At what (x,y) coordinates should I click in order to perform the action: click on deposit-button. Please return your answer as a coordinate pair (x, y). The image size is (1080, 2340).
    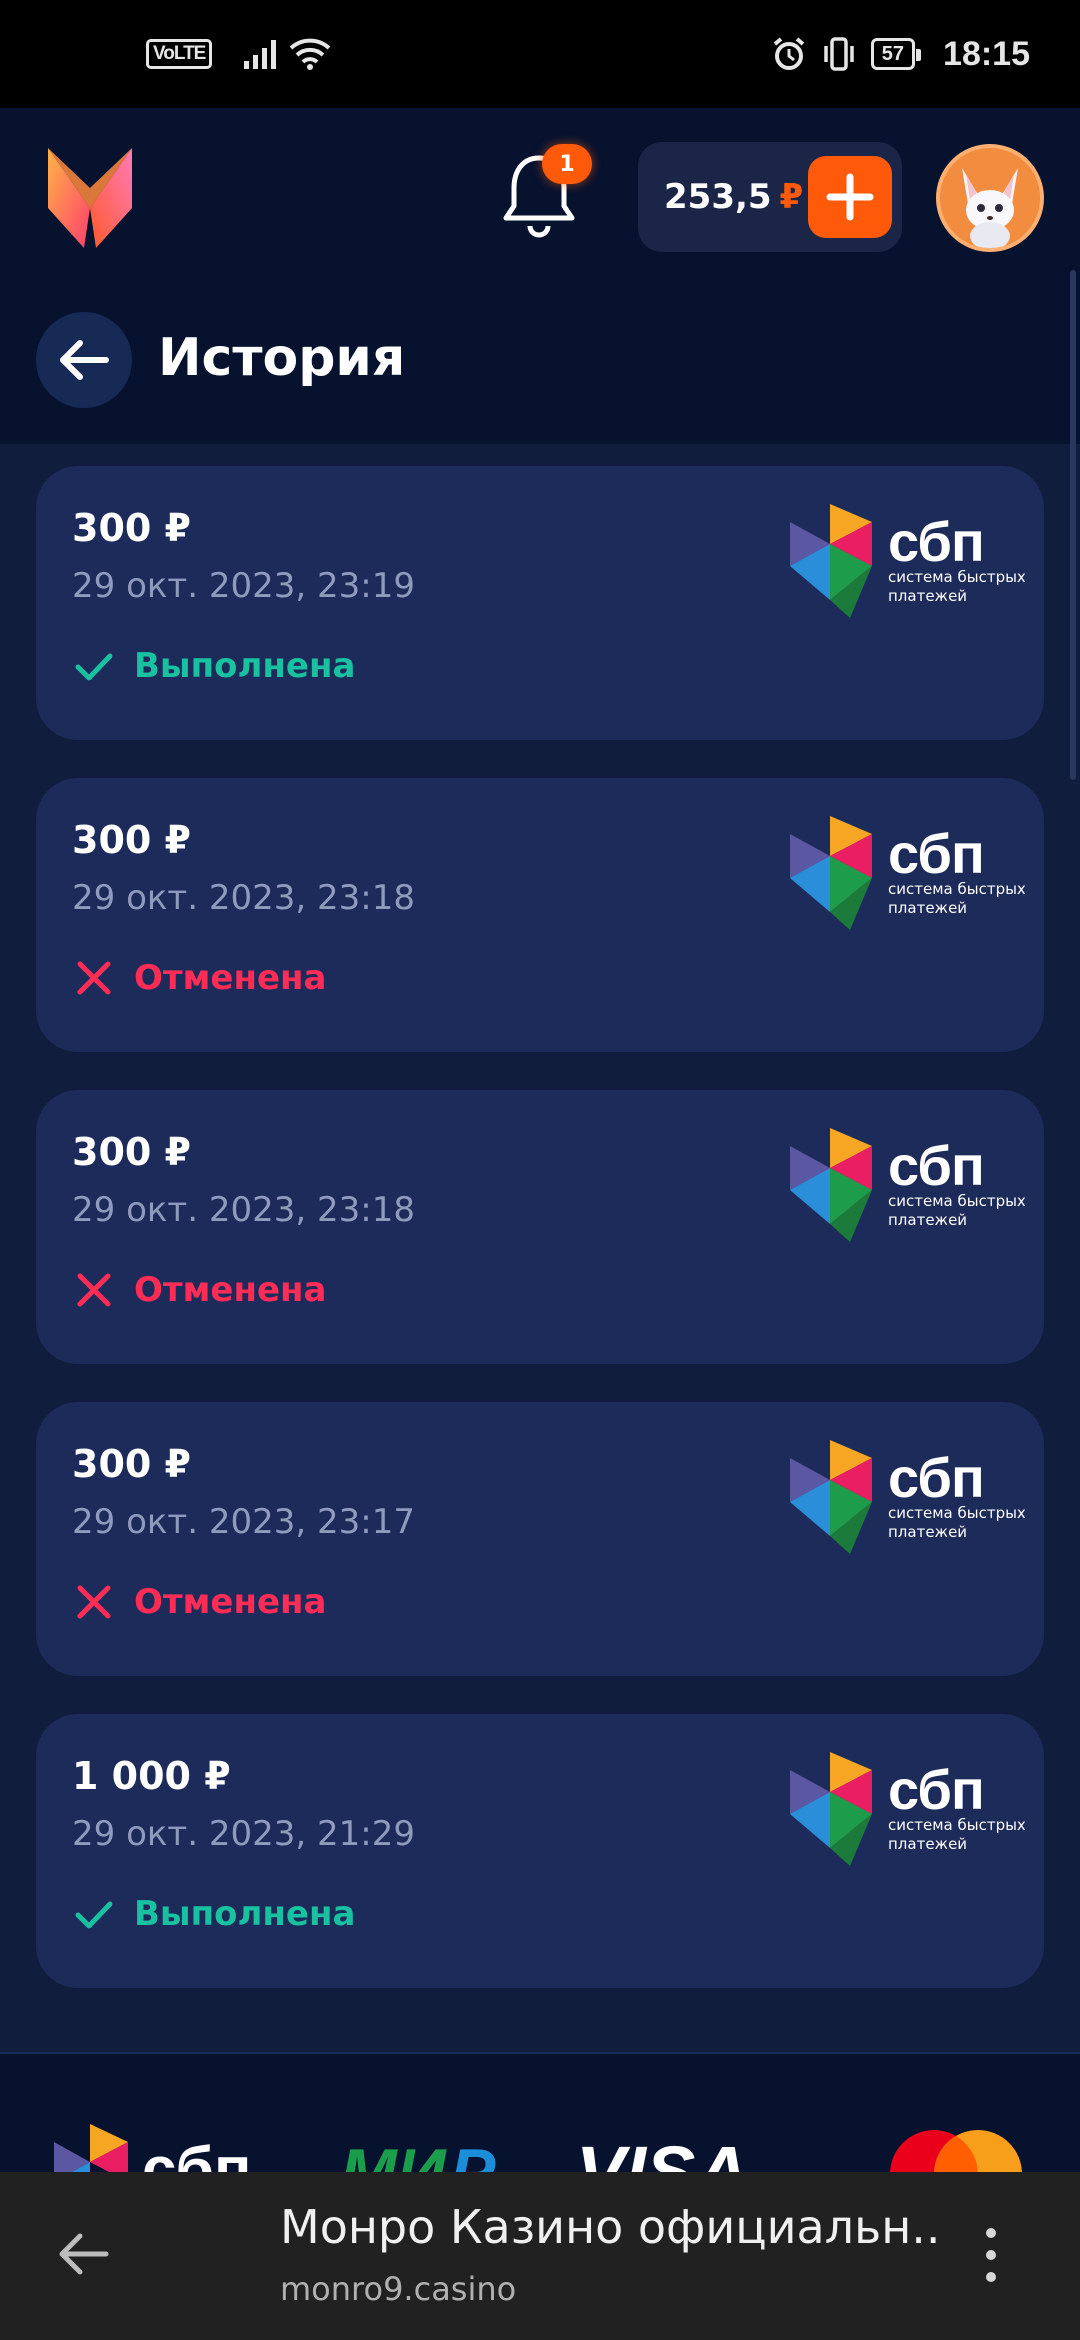
    Looking at the image, I should click on (850, 197).